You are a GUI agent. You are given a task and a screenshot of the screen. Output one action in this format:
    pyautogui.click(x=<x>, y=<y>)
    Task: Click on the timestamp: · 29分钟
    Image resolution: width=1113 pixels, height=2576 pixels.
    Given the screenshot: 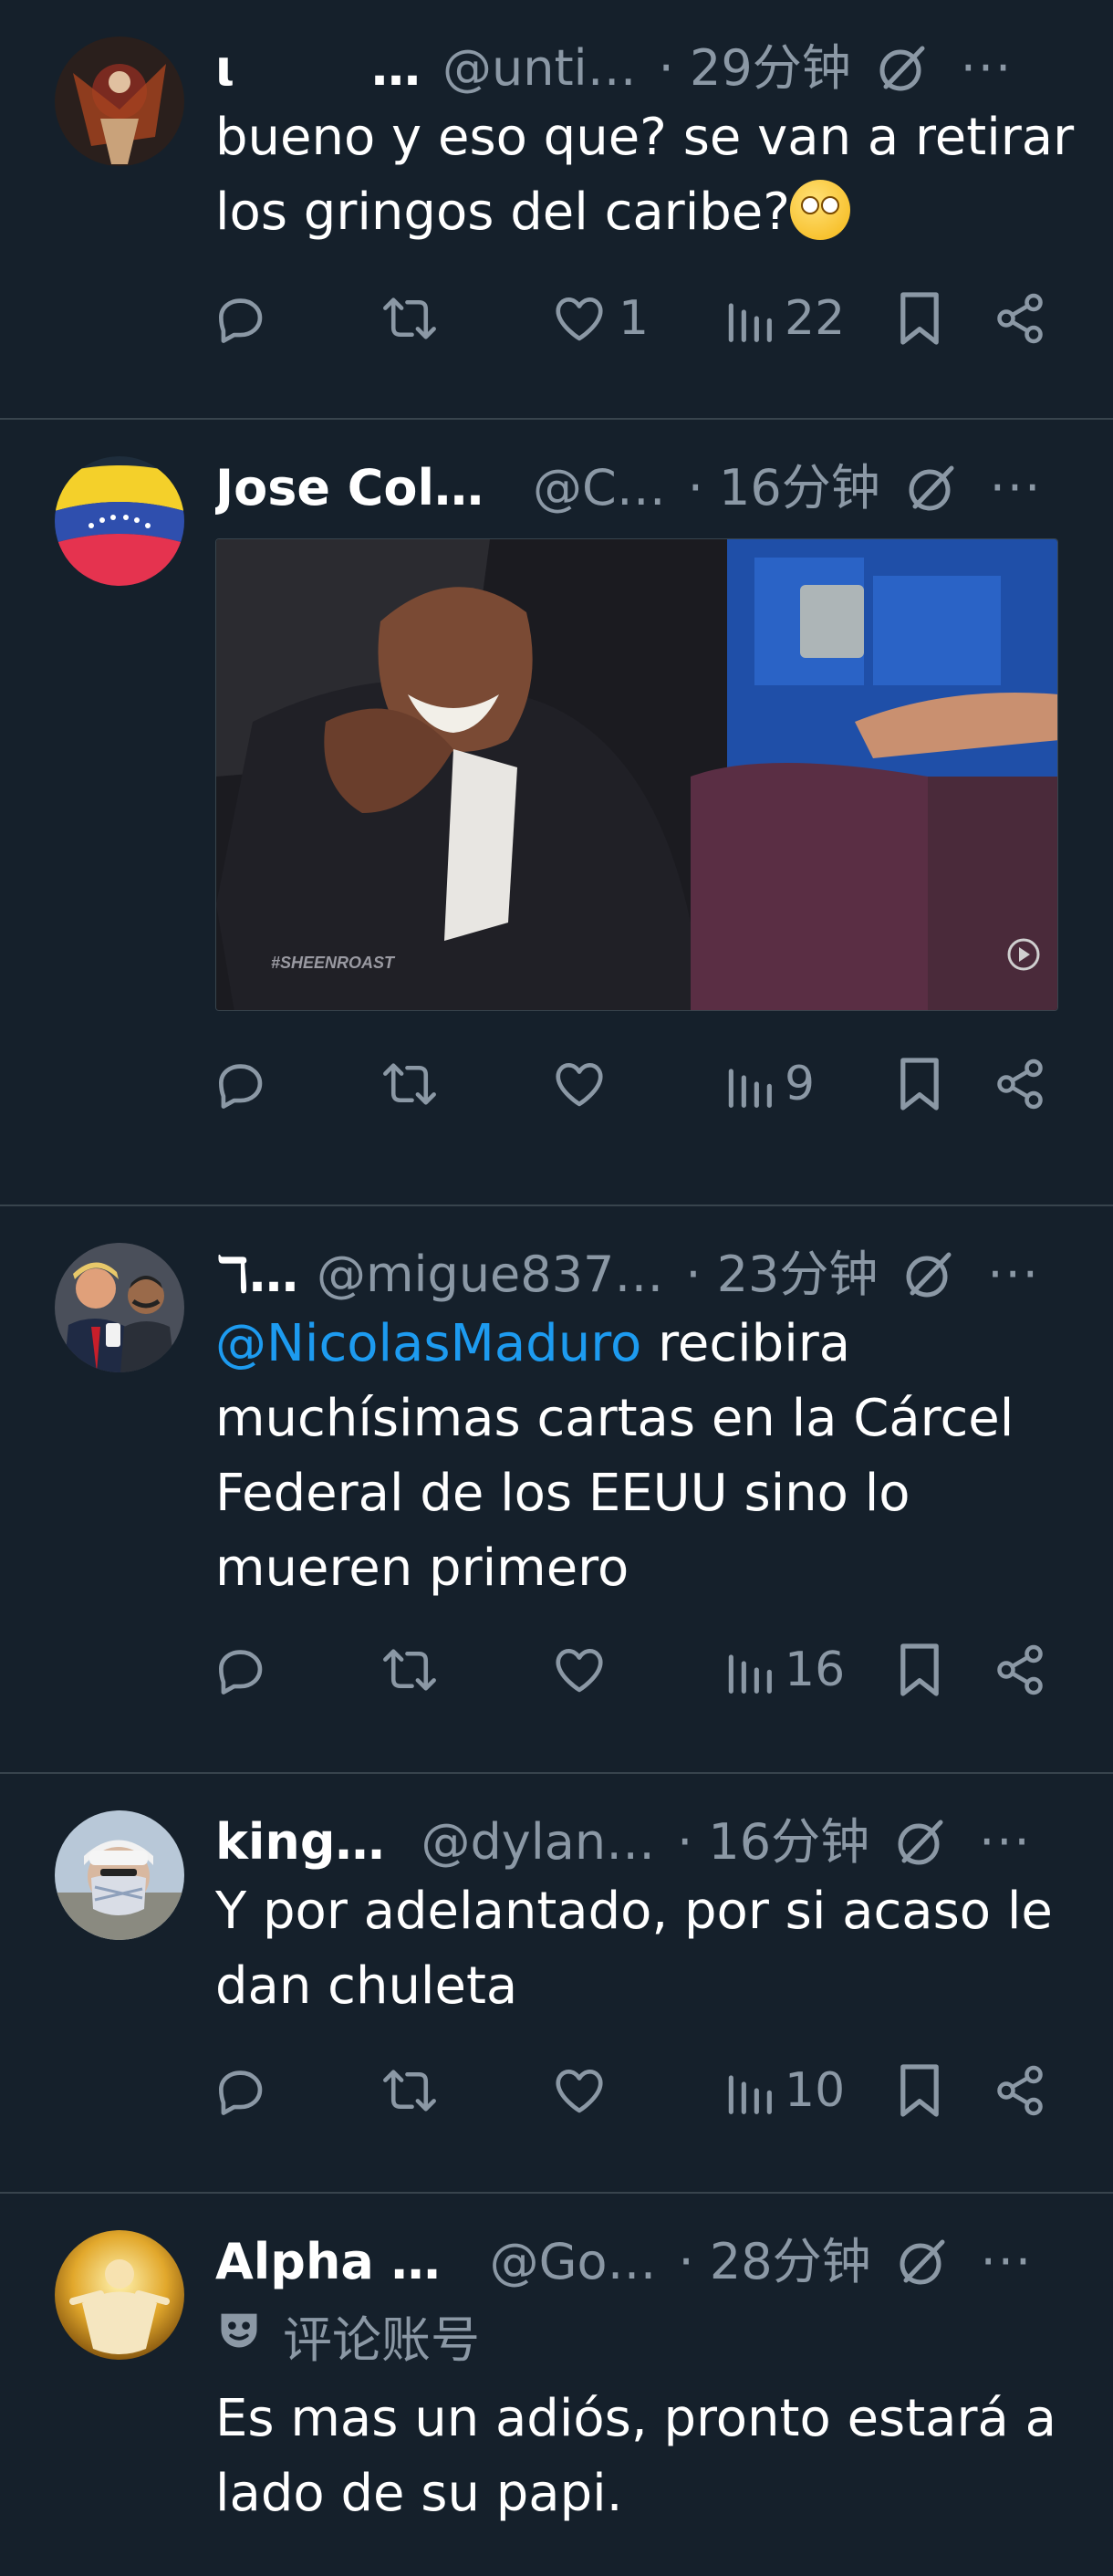 What is the action you would take?
    pyautogui.click(x=755, y=68)
    